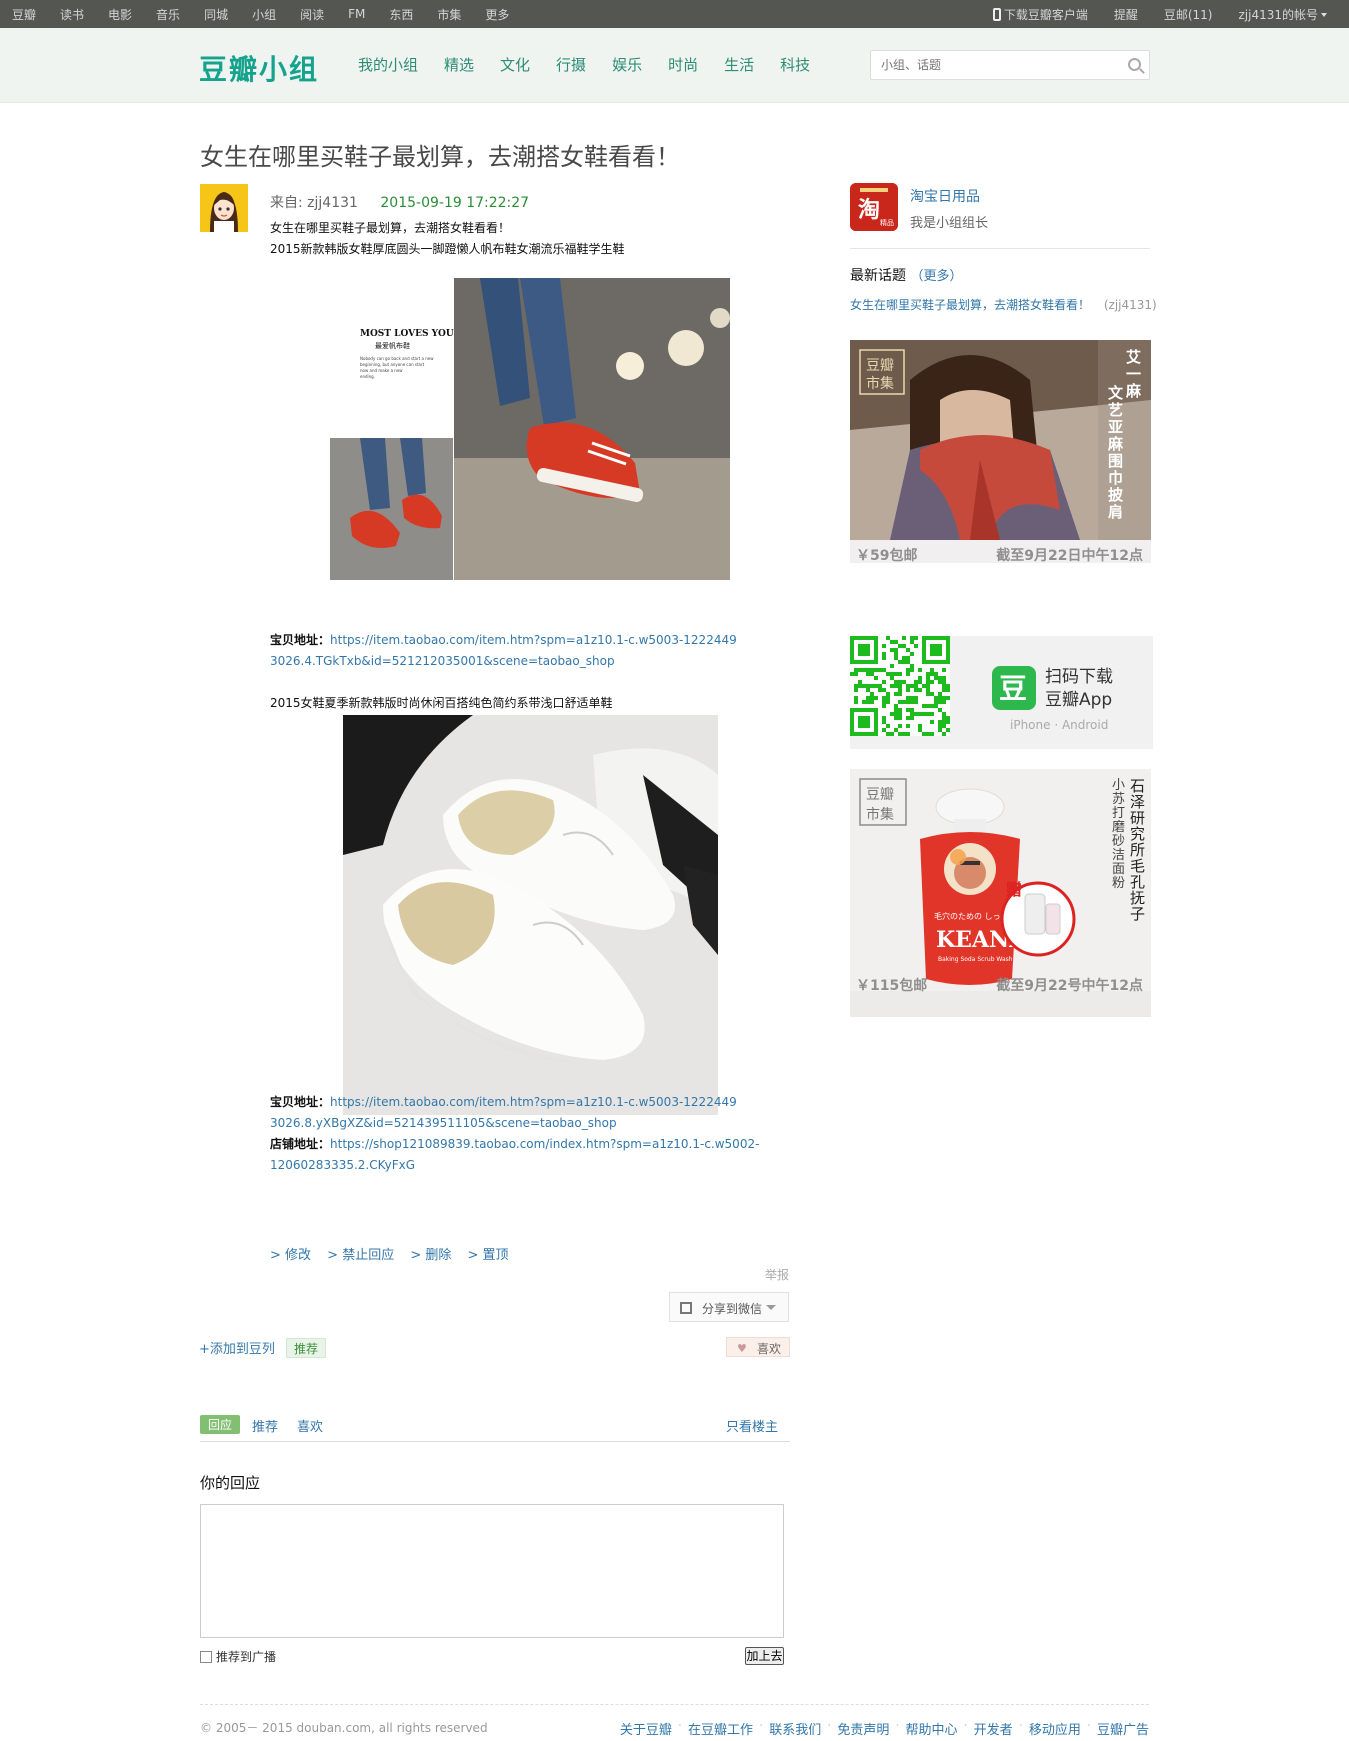 Image resolution: width=1349 pixels, height=1741 pixels. I want to click on avatar, so click(224, 208).